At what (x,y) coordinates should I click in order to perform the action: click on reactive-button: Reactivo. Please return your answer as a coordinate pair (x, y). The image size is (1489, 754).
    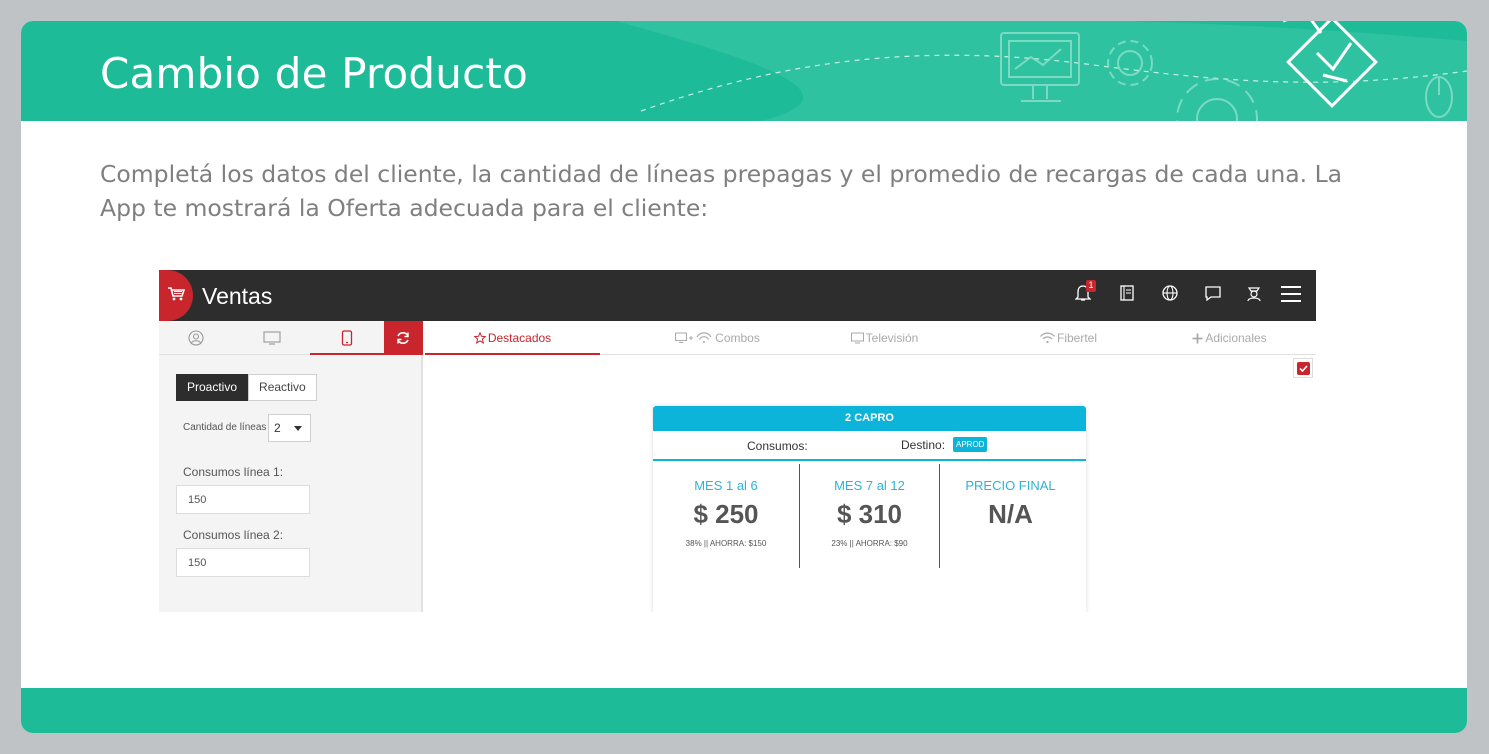
    Looking at the image, I should click on (282, 387).